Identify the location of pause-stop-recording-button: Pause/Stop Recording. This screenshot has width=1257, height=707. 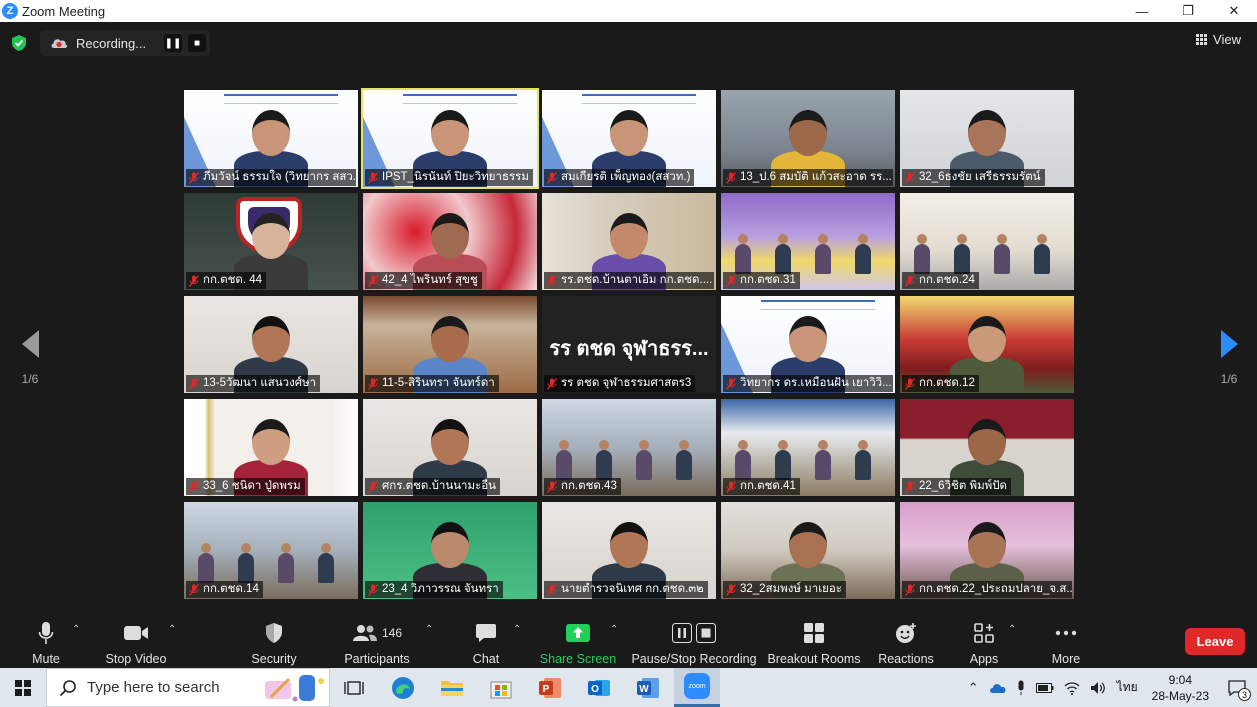
(694, 643).